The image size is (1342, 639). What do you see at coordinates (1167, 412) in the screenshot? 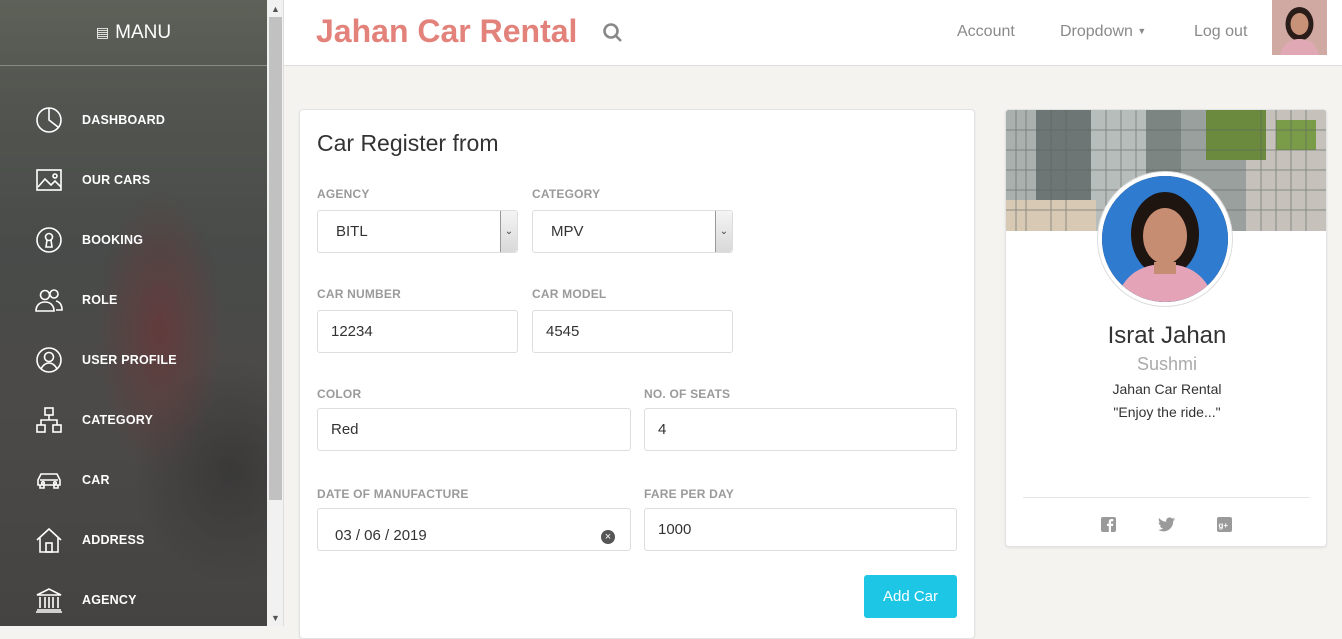
I see `profile-quote: "Enjoy the ride..."` at bounding box center [1167, 412].